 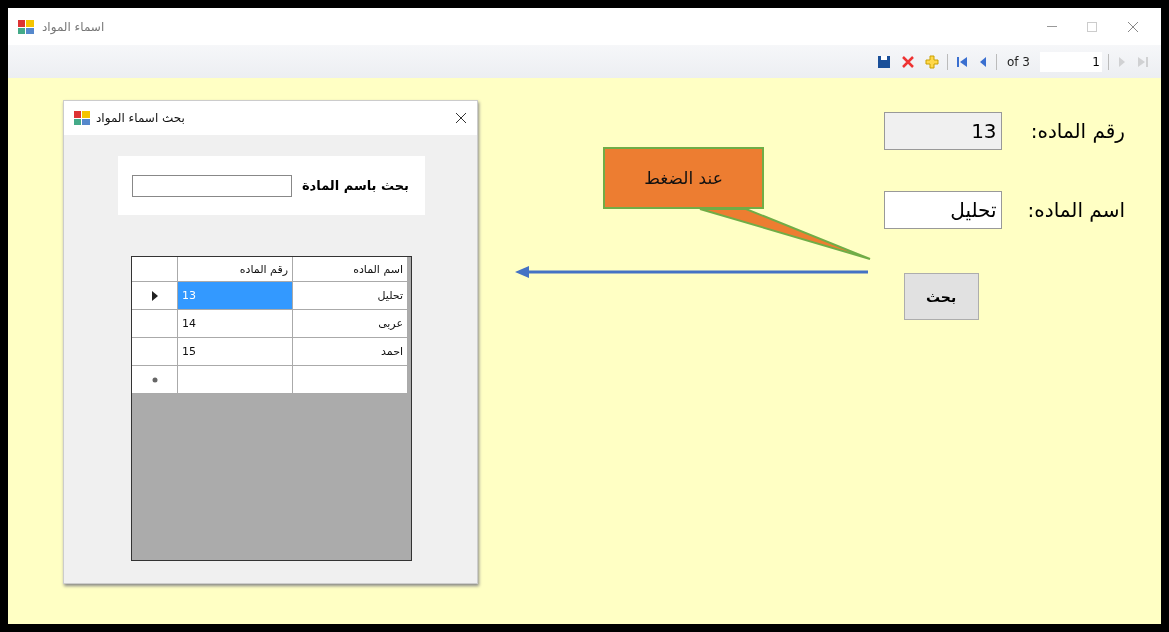 I want to click on search-label: بحث باسم المادة, so click(x=355, y=185).